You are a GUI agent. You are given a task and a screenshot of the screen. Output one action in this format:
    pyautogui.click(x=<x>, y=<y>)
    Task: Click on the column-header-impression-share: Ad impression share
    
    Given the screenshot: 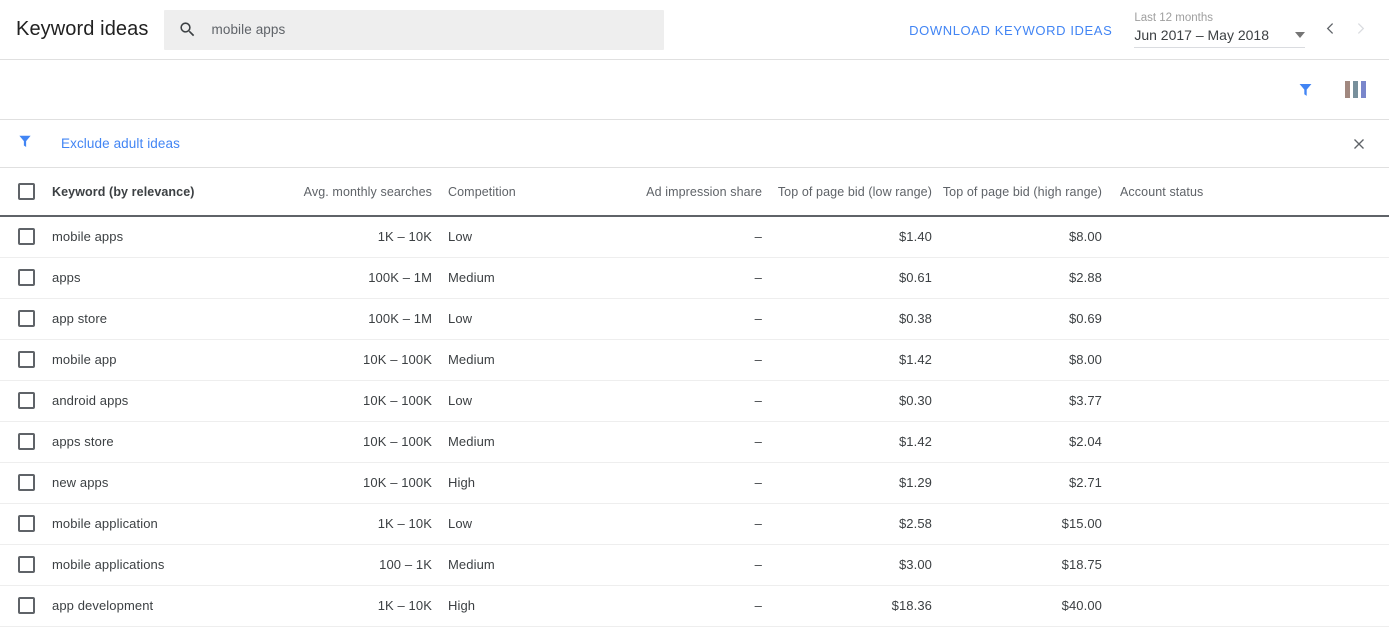 What is the action you would take?
    pyautogui.click(x=692, y=192)
    